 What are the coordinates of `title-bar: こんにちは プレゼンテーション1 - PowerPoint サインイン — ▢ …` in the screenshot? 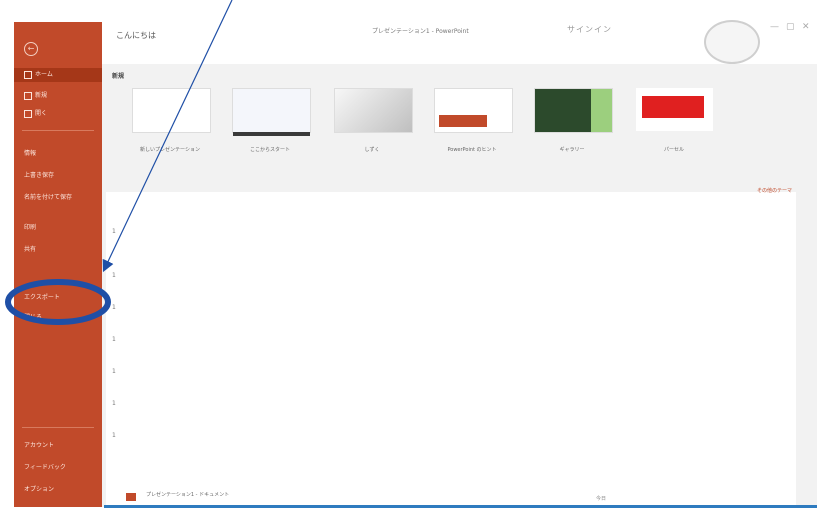 It's located at (459, 42).